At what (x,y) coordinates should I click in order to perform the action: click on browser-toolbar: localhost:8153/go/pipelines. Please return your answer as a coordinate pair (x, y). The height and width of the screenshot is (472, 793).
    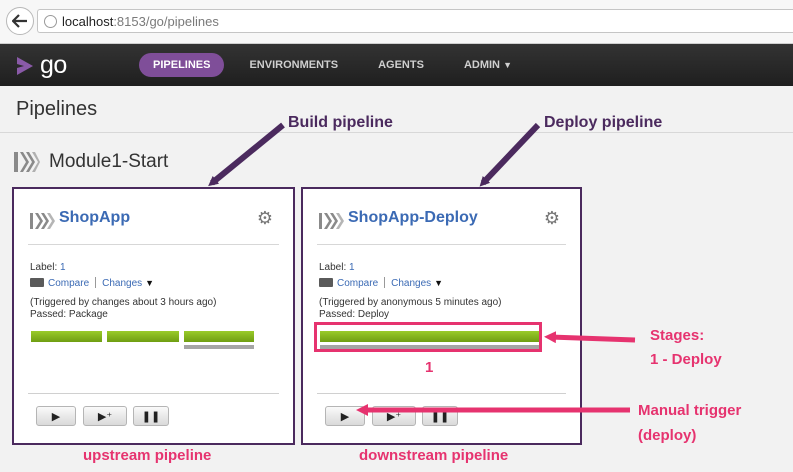
    Looking at the image, I should click on (396, 22).